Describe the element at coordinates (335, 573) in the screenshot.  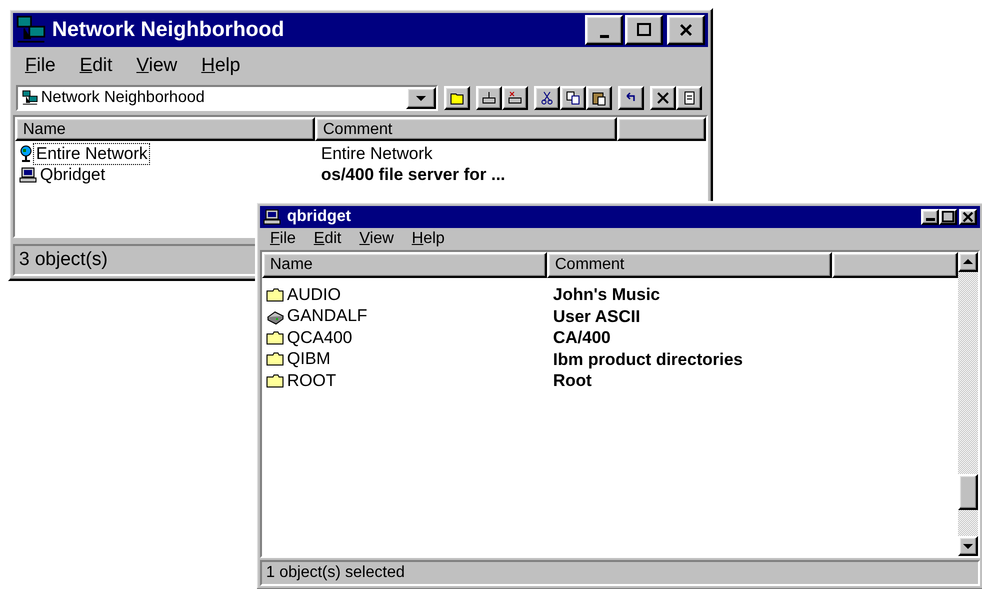
I see `status-text: 1 object(s) selected` at that location.